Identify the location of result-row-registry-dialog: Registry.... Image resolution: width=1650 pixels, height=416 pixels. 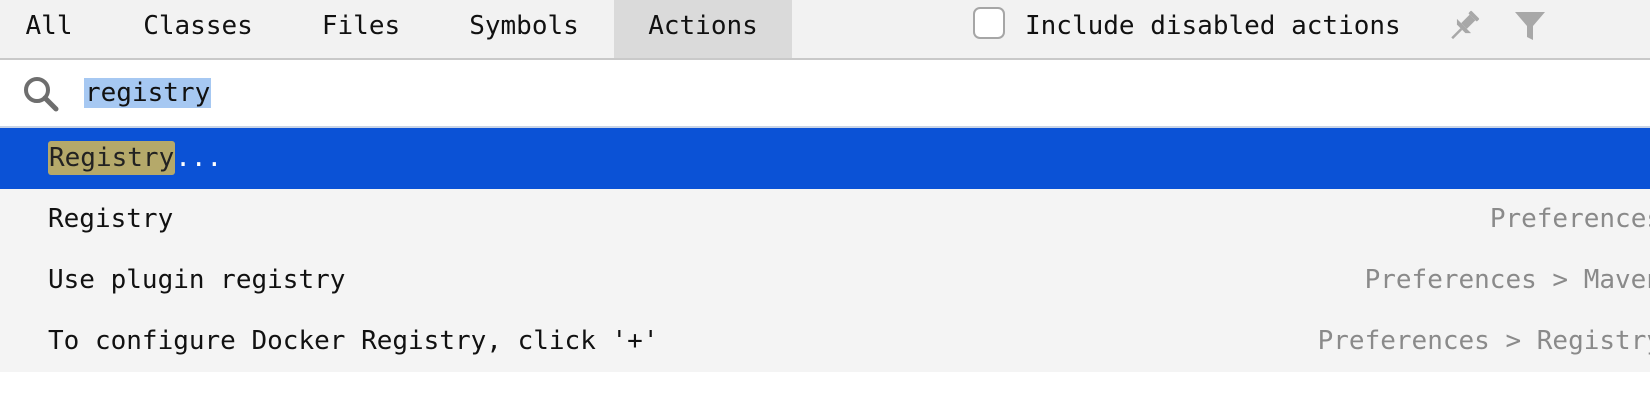
(825, 158).